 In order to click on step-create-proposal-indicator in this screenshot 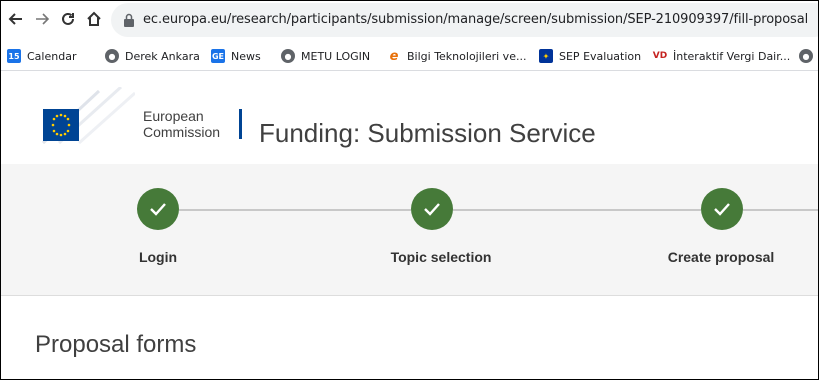, I will do `click(722, 209)`.